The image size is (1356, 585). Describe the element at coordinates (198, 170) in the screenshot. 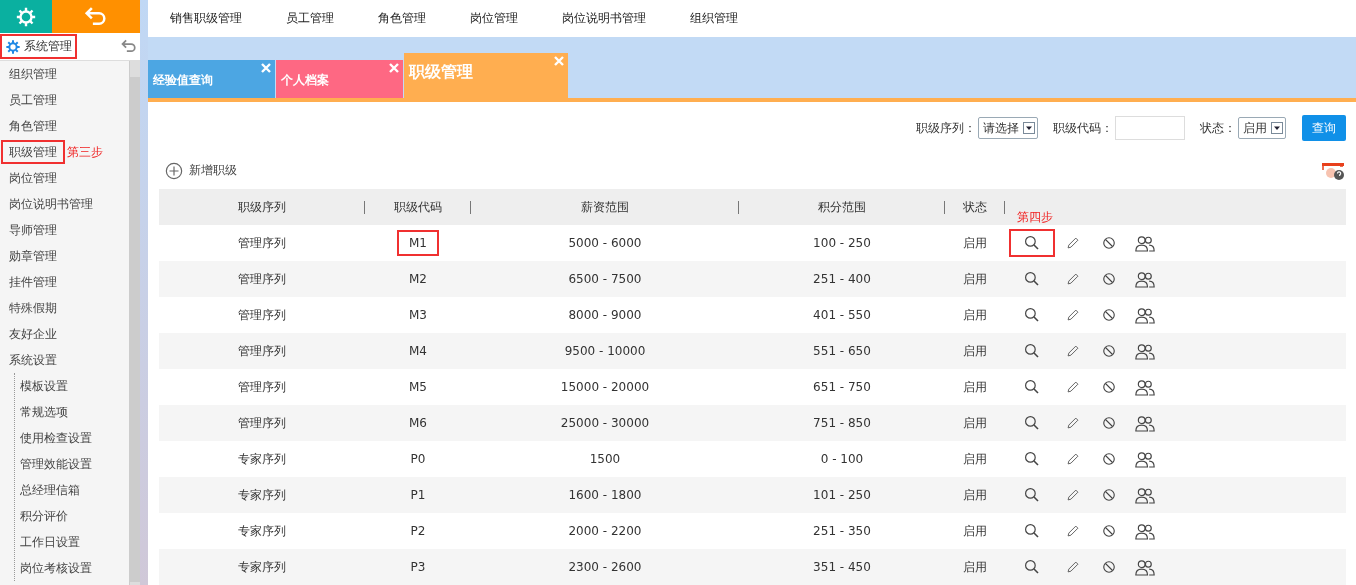

I see `add-button: 新增职级` at that location.